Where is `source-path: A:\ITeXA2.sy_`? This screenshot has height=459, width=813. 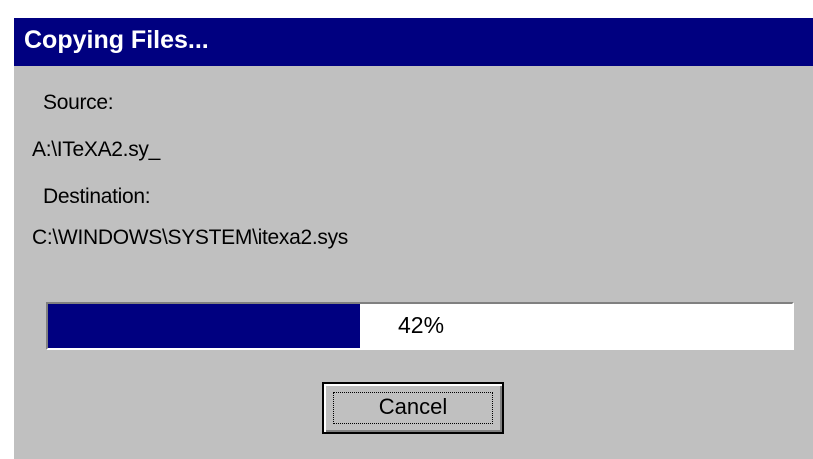 source-path: A:\ITeXA2.sy_ is located at coordinates (96, 149).